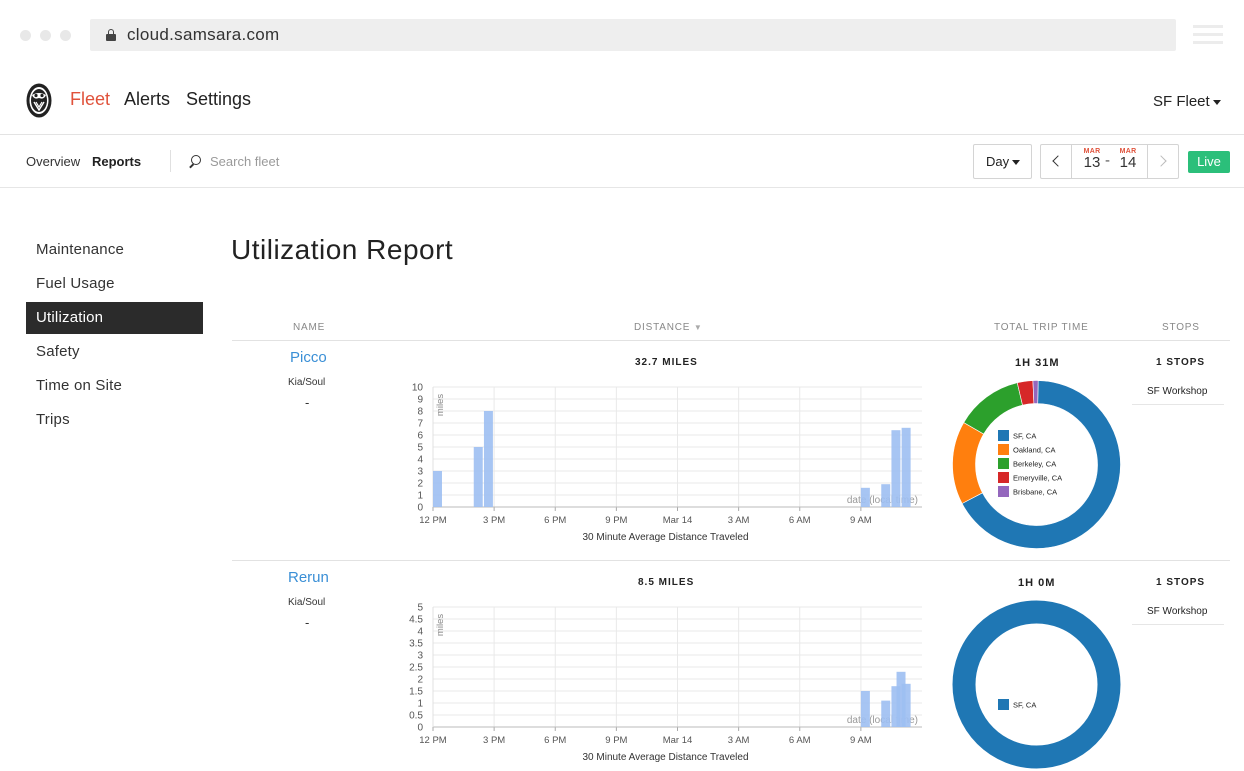  What do you see at coordinates (111, 35) in the screenshot?
I see `lock-icon` at bounding box center [111, 35].